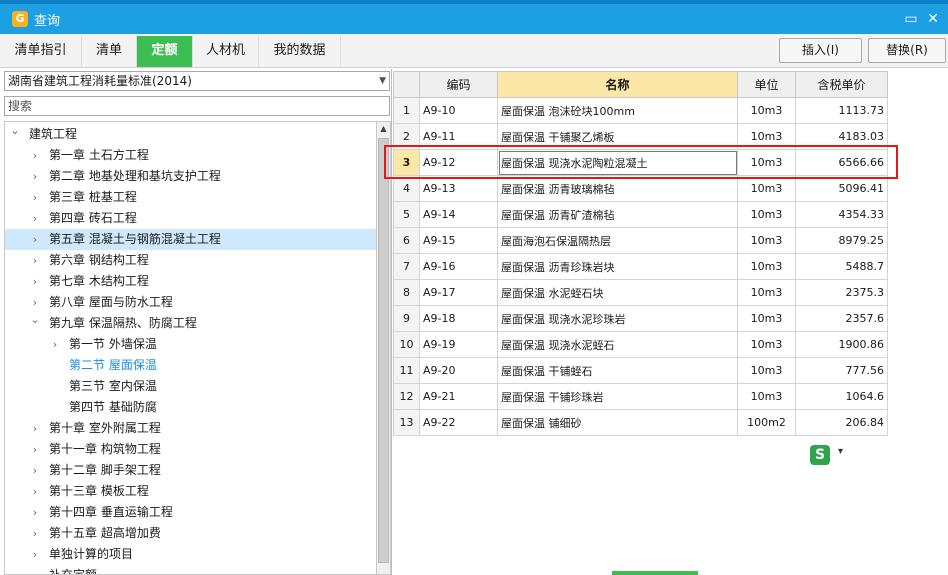 Image resolution: width=948 pixels, height=575 pixels. Describe the element at coordinates (458, 110) in the screenshot. I see `cell-code: A9-10` at that location.